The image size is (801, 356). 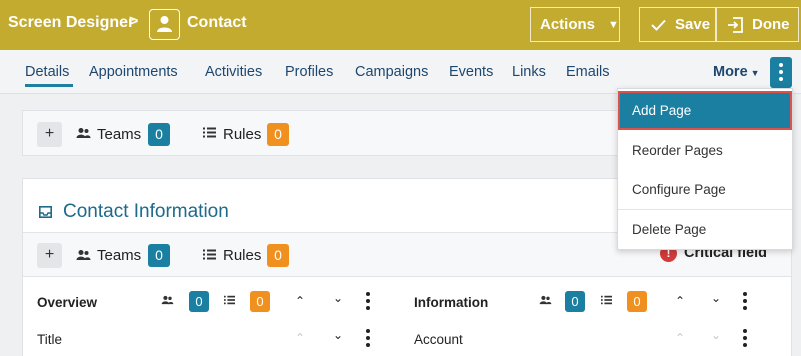 What do you see at coordinates (730, 72) in the screenshot?
I see `more-label: More` at bounding box center [730, 72].